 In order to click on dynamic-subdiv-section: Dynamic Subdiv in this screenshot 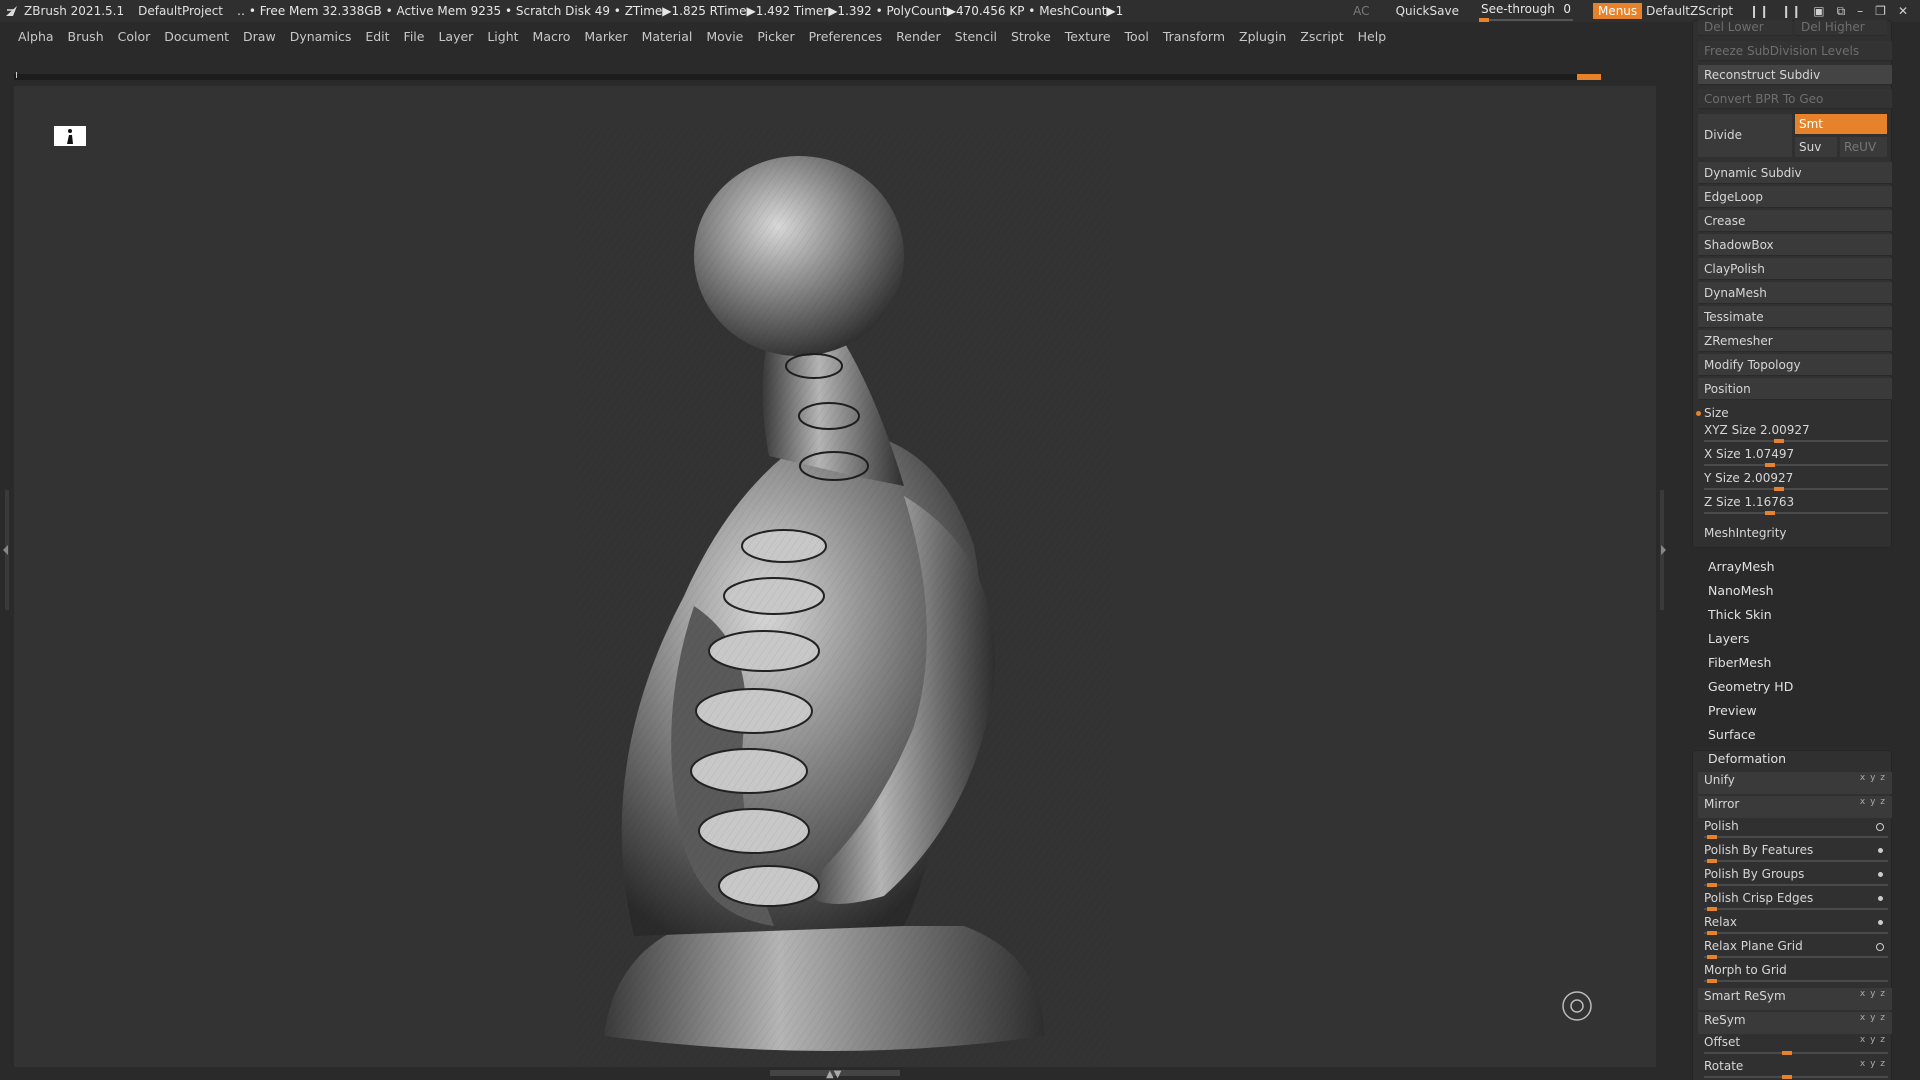, I will do `click(1795, 173)`.